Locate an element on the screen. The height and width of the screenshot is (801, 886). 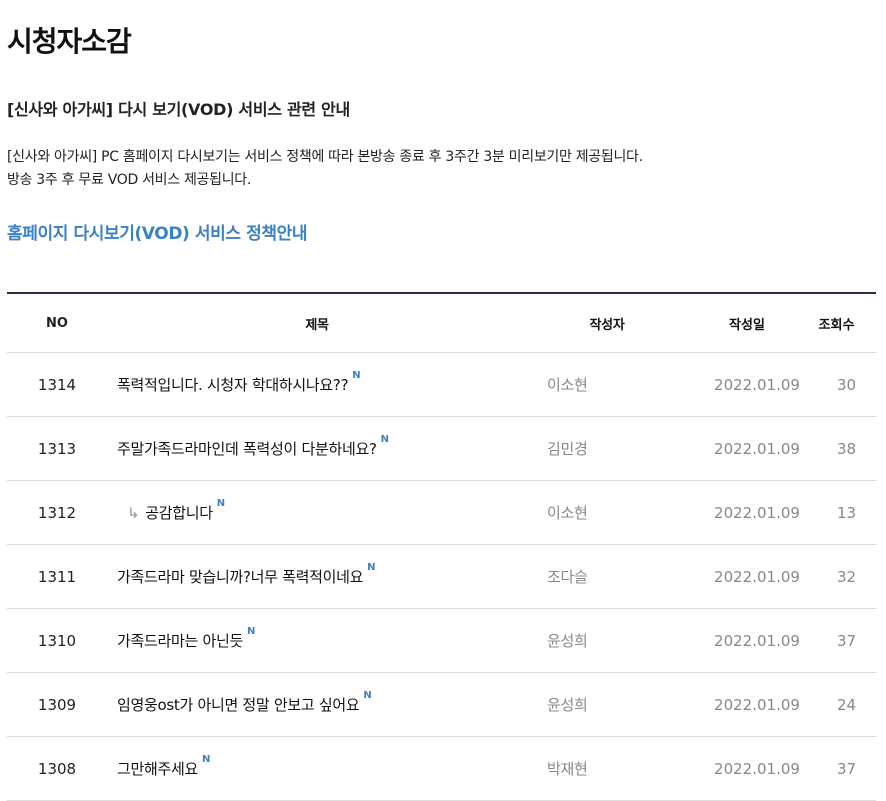
page-title: 시청자소감 is located at coordinates (69, 41).